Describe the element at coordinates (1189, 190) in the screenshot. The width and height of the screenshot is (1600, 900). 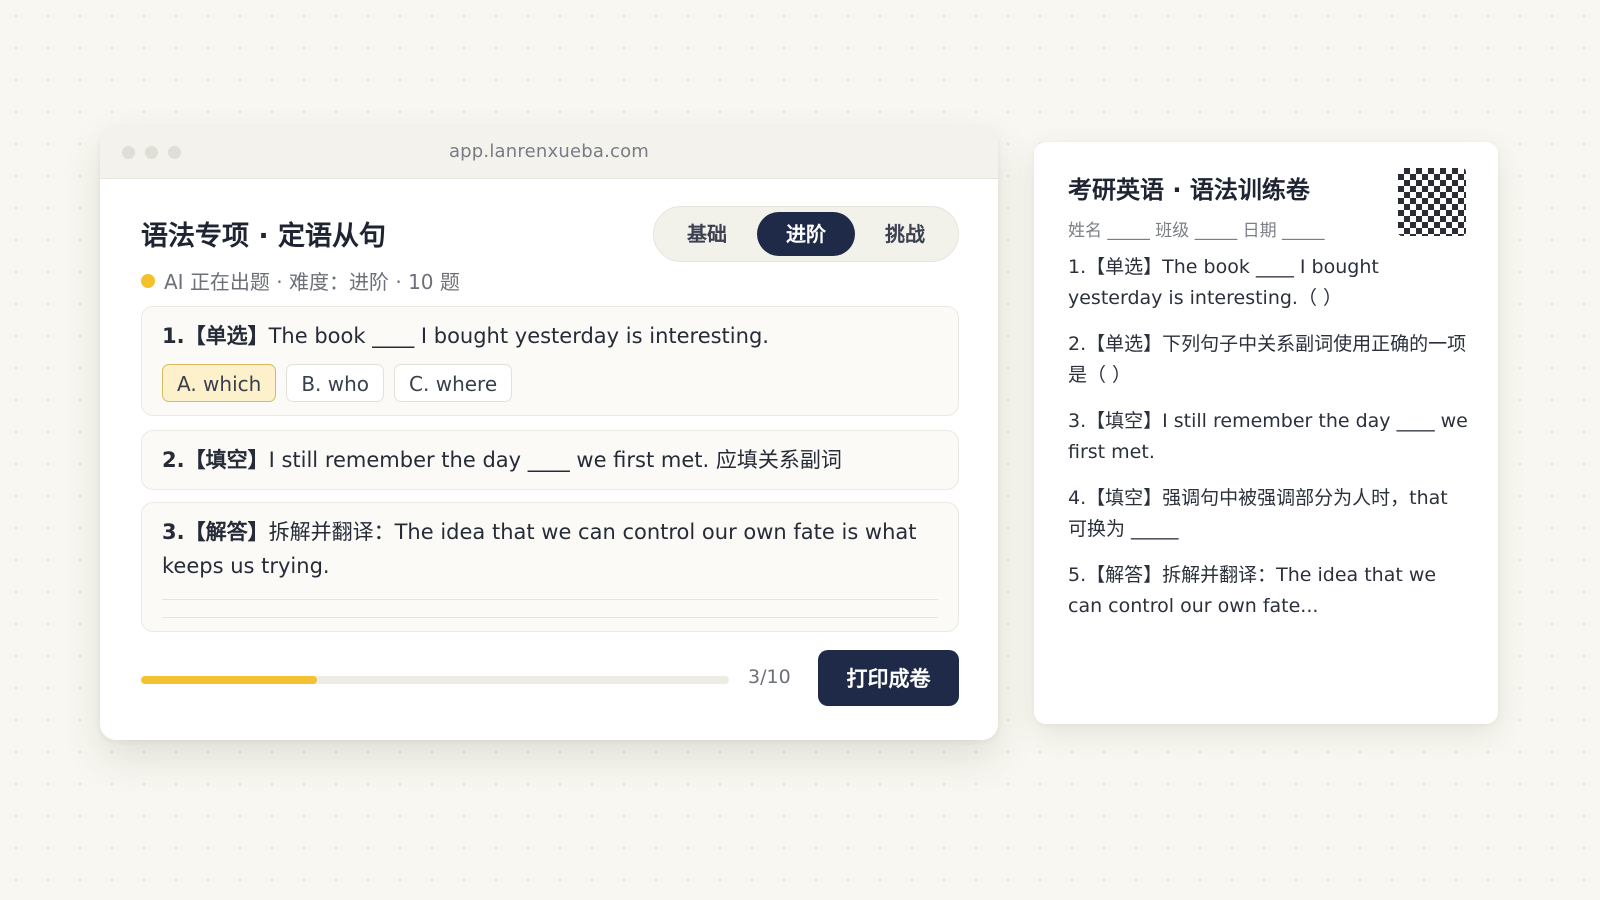
I see `paper-title: 考研英语 · 语法训练卷` at that location.